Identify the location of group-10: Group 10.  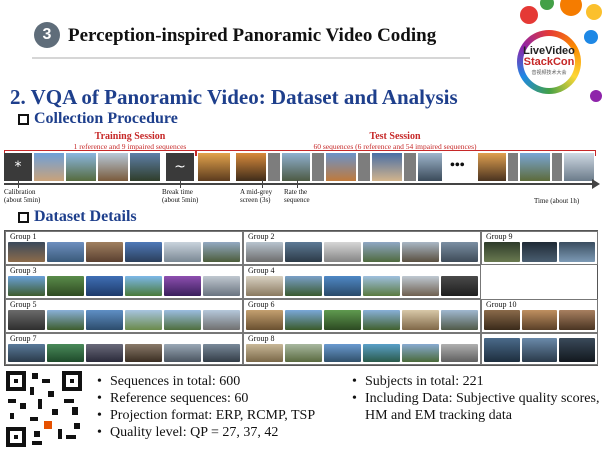
(539, 316).